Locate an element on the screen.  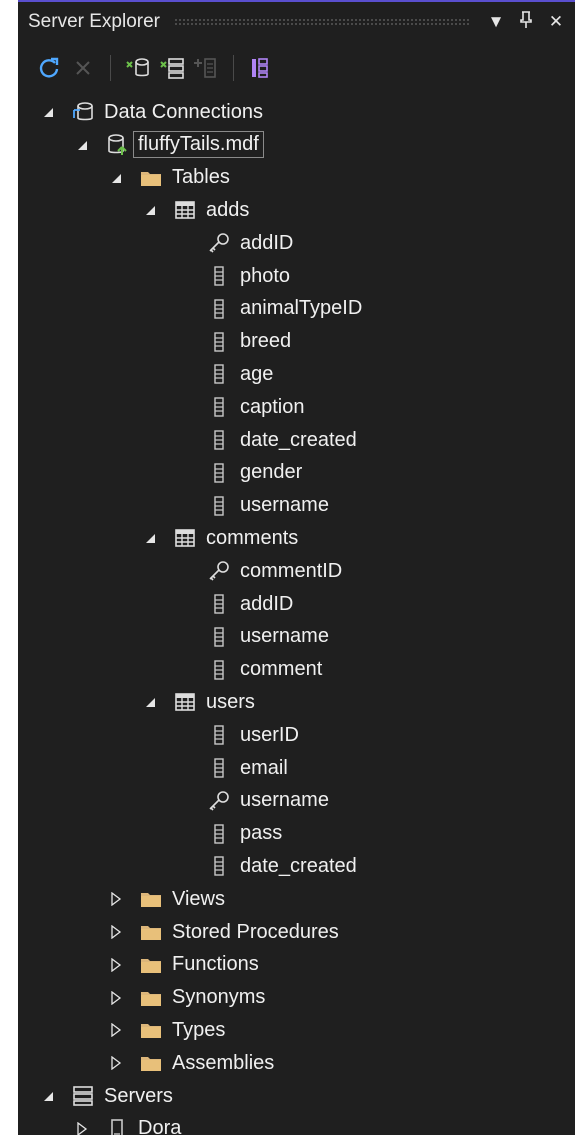
stop-icon is located at coordinates (83, 68).